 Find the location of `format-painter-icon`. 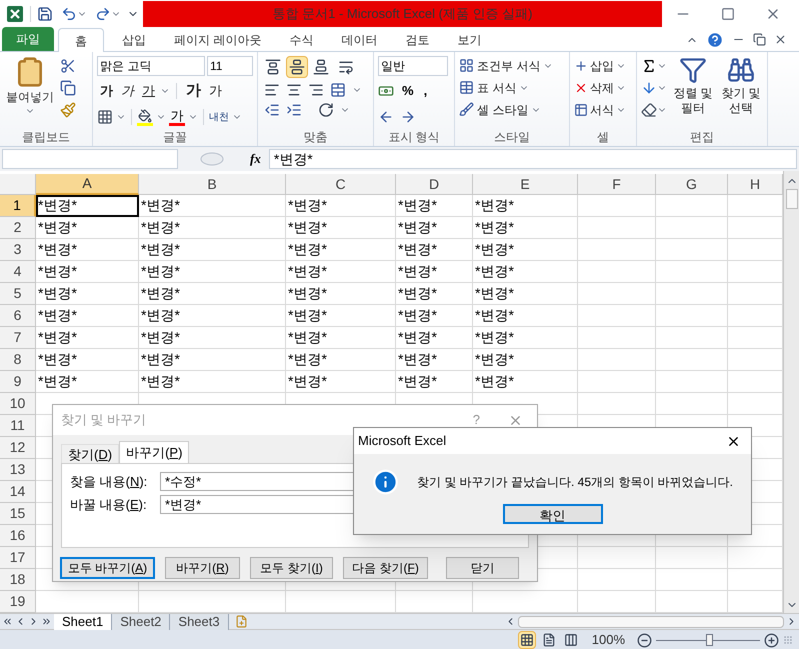

format-painter-icon is located at coordinates (68, 110).